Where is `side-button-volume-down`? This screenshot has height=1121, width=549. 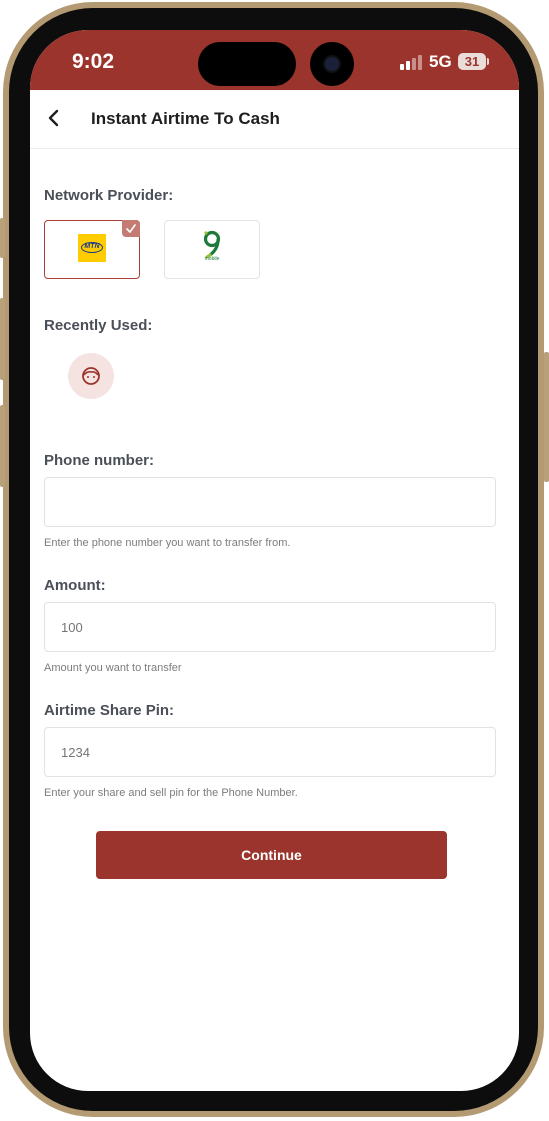 side-button-volume-down is located at coordinates (2, 446).